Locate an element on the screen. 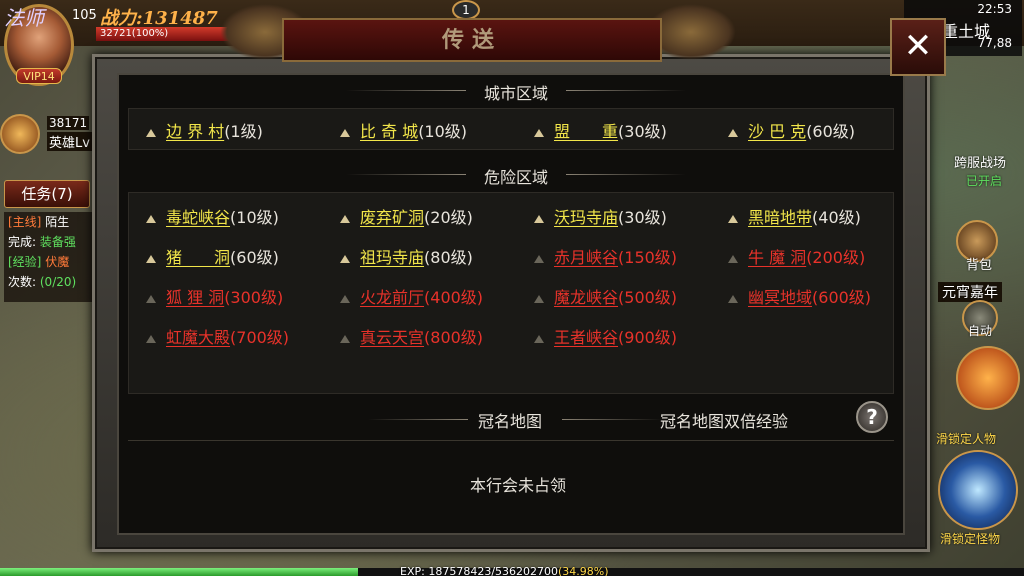 This screenshot has height=576, width=1024. quest-text: 装备强 is located at coordinates (57, 242).